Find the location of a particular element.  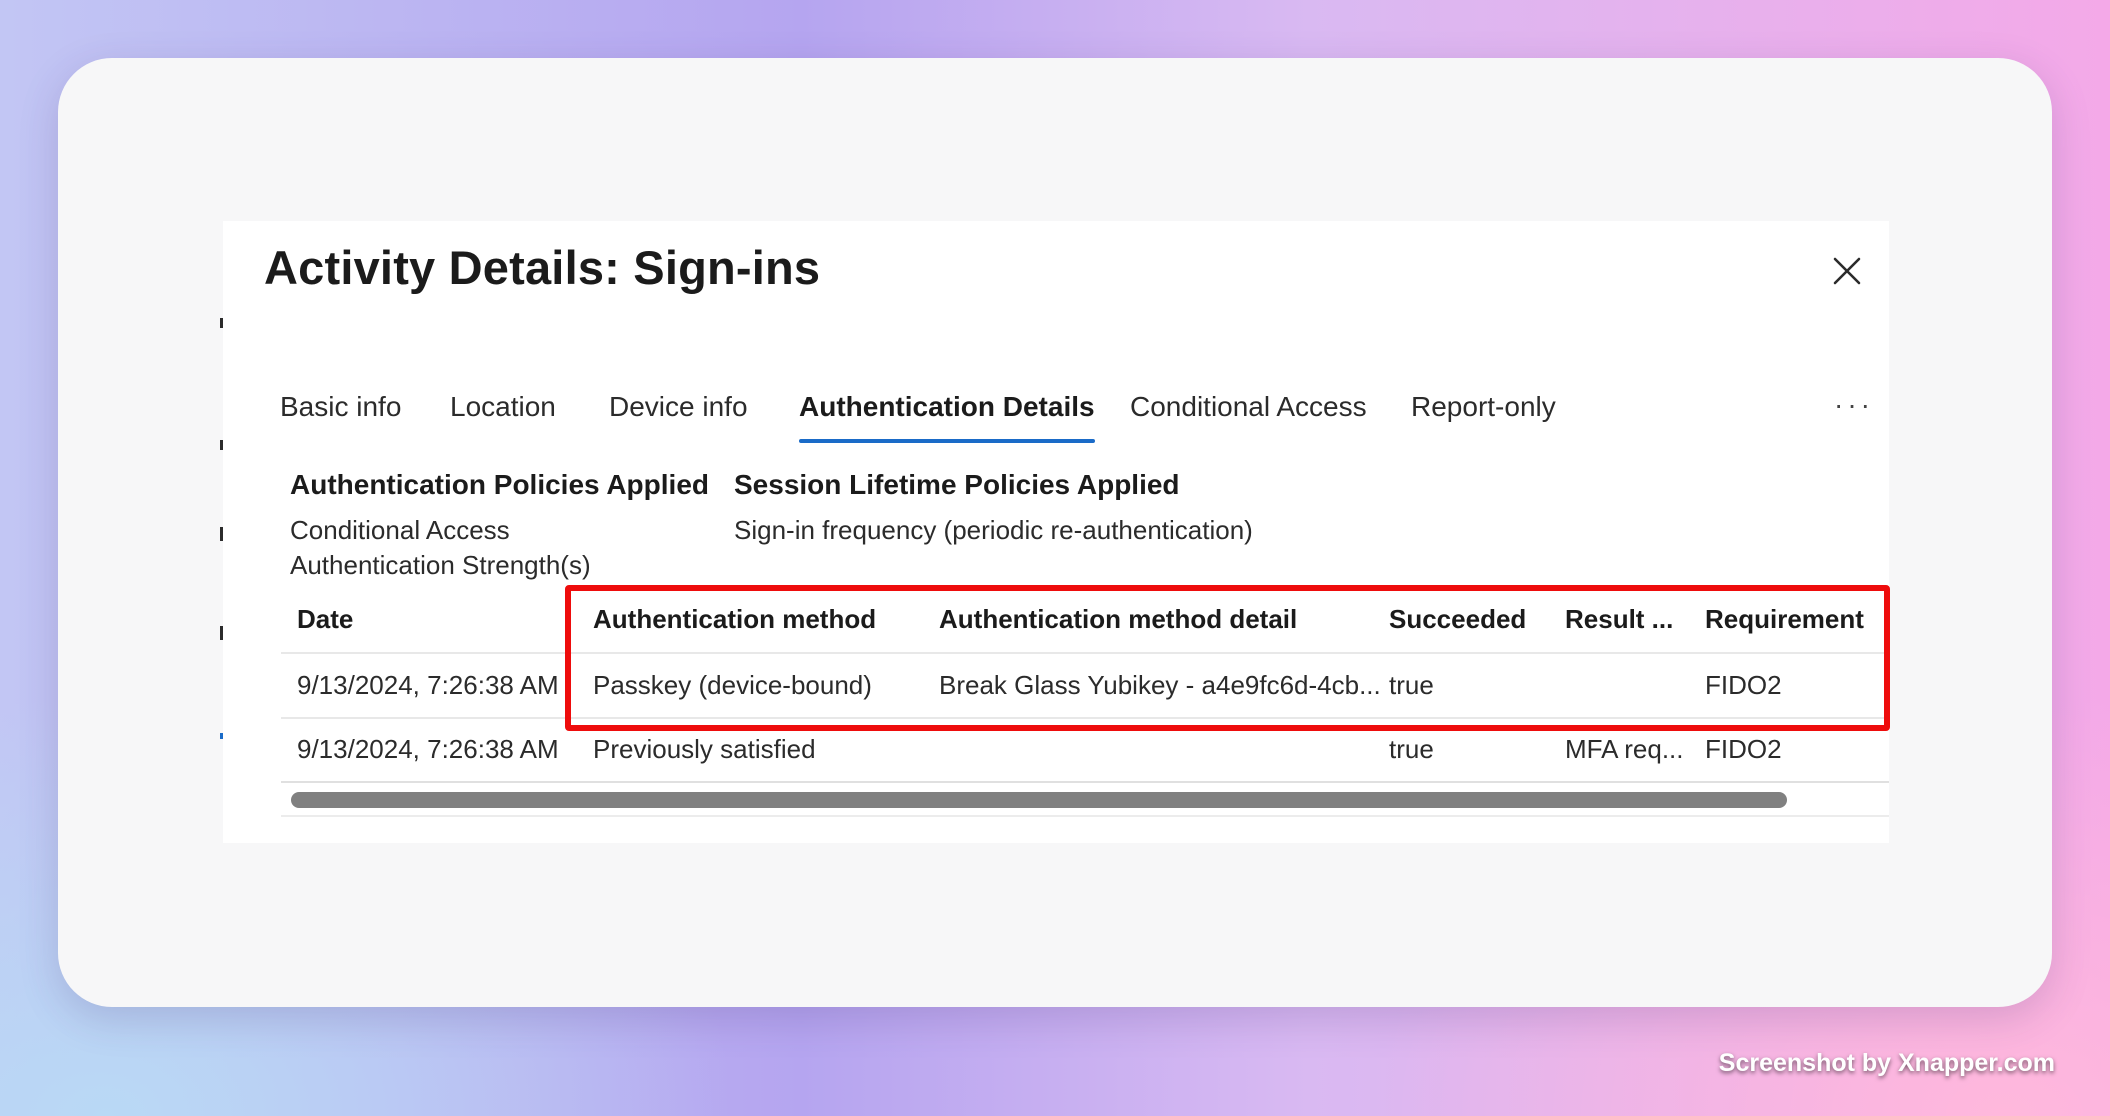

close-icon is located at coordinates (1847, 271).